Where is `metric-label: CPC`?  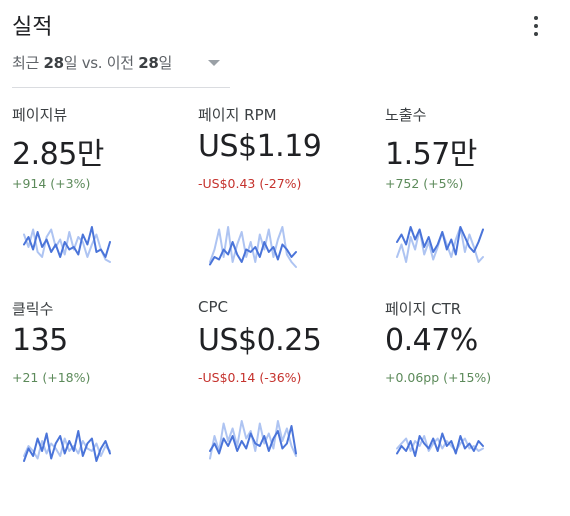
metric-label: CPC is located at coordinates (213, 307).